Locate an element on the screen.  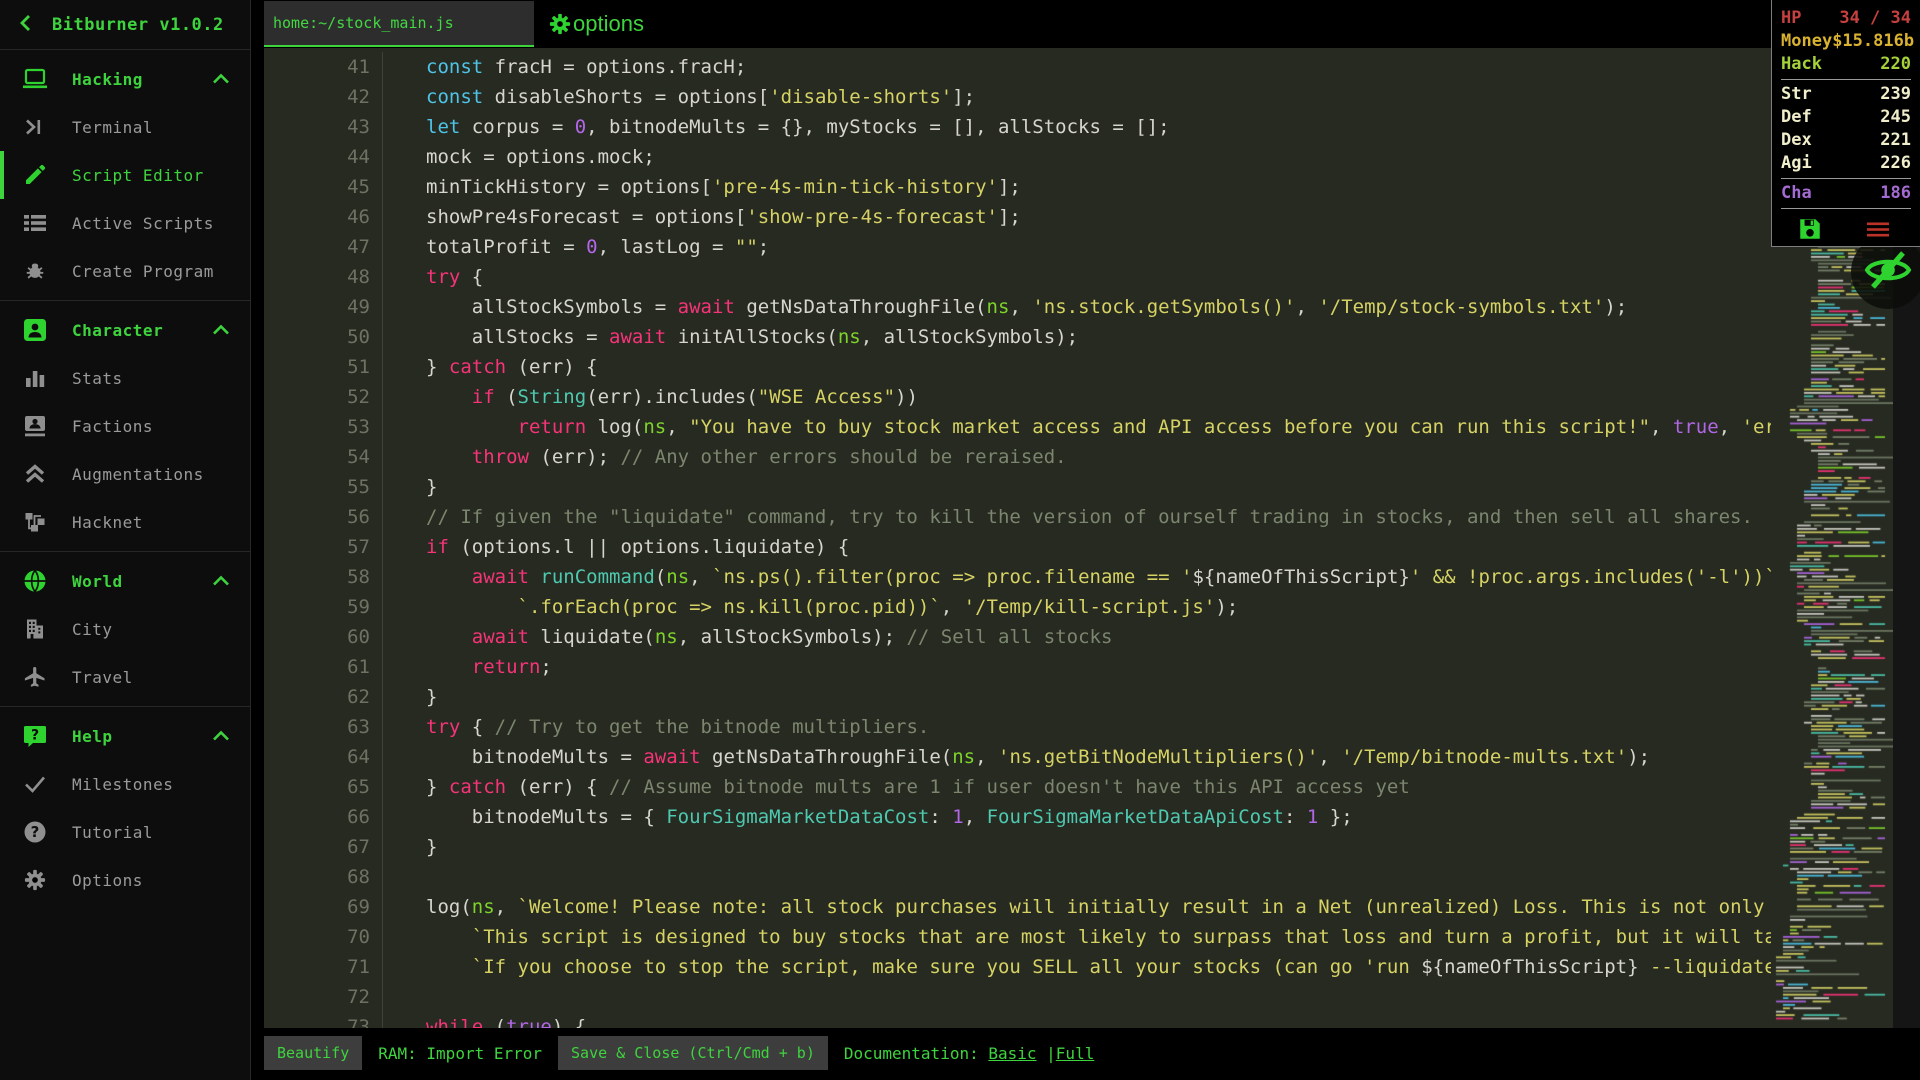
hack-label: Hack is located at coordinates (1801, 64).